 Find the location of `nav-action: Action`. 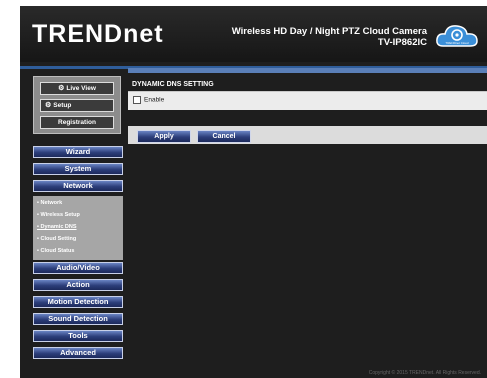

nav-action: Action is located at coordinates (78, 285).